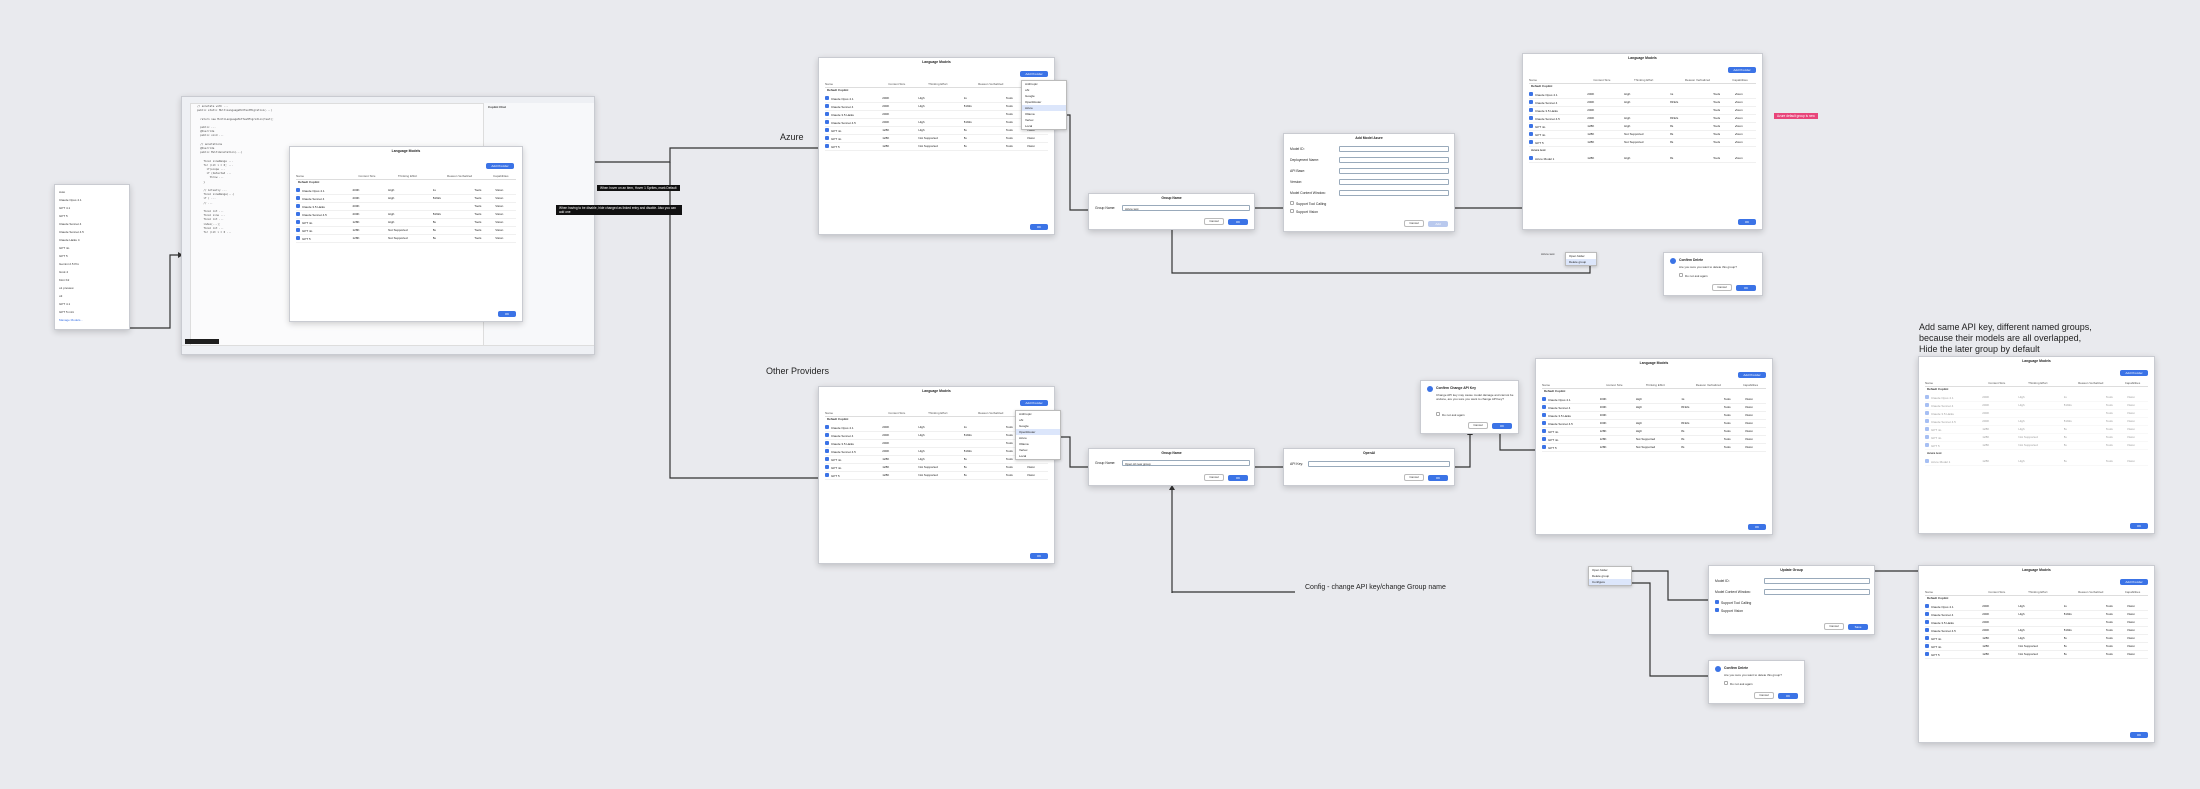  I want to click on sidebar-item: Claude Sonnet 4, so click(92, 224).